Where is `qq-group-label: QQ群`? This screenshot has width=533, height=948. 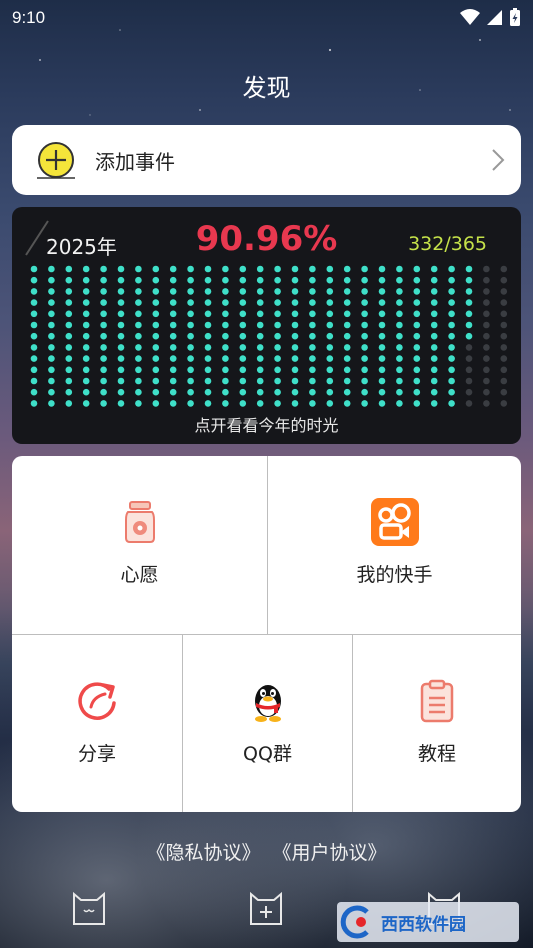 qq-group-label: QQ群 is located at coordinates (267, 754).